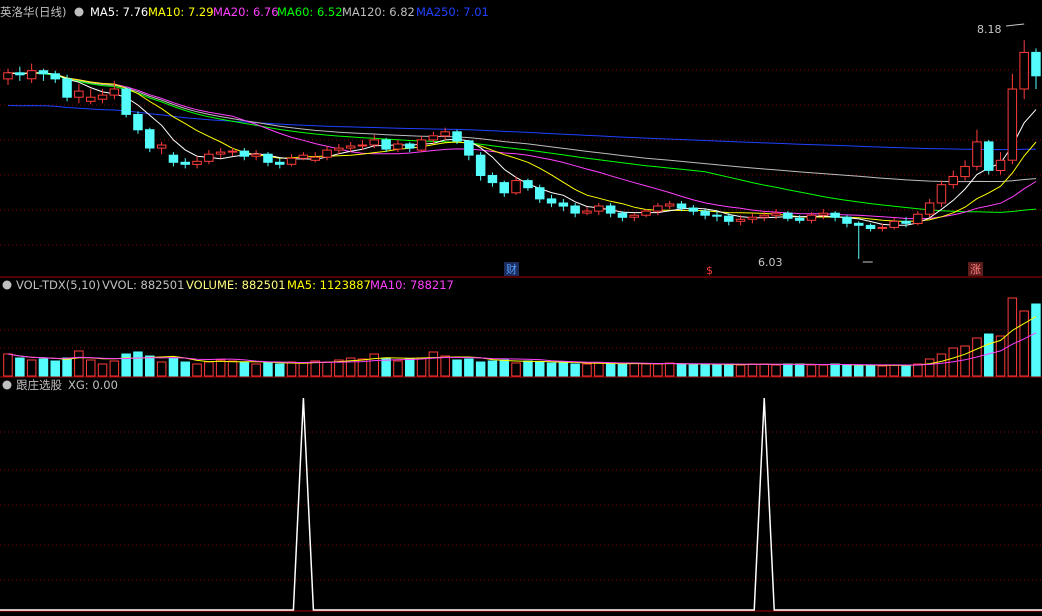 The width and height of the screenshot is (1042, 616). Describe the element at coordinates (7, 385) in the screenshot. I see `indicator-menu-icon` at that location.